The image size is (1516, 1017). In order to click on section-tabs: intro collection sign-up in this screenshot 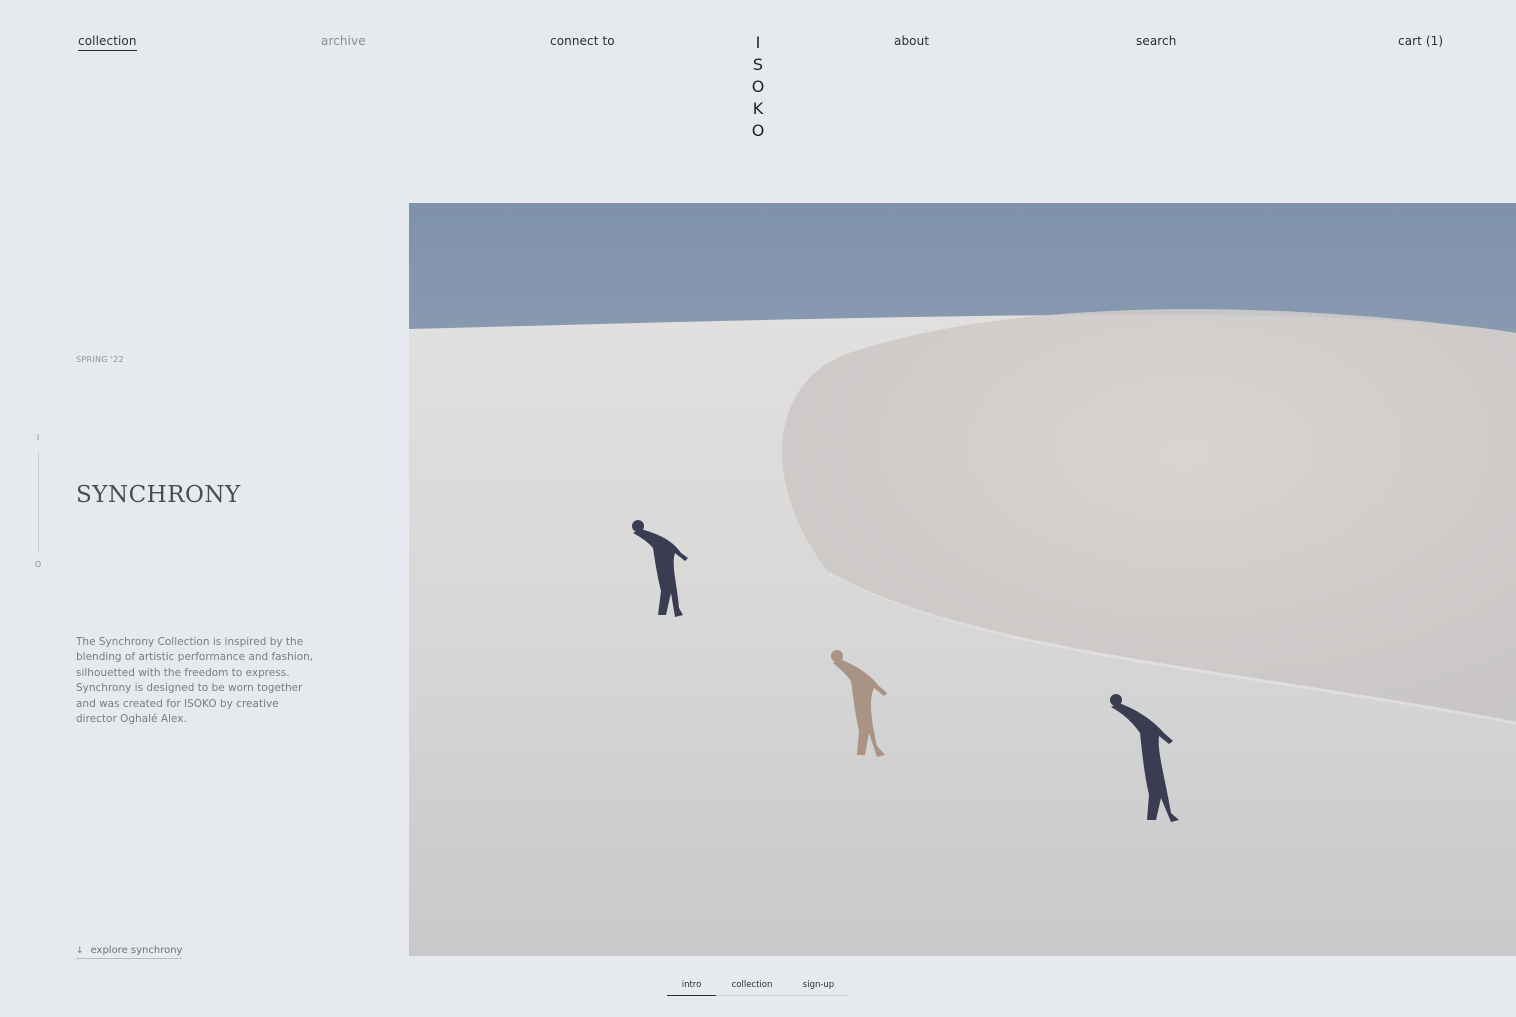, I will do `click(758, 987)`.